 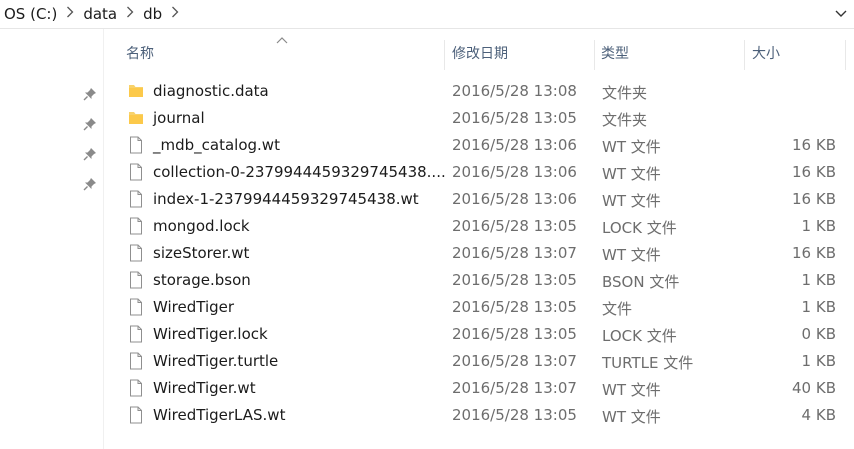 What do you see at coordinates (211, 91) in the screenshot?
I see `file-name: diagnostic.data` at bounding box center [211, 91].